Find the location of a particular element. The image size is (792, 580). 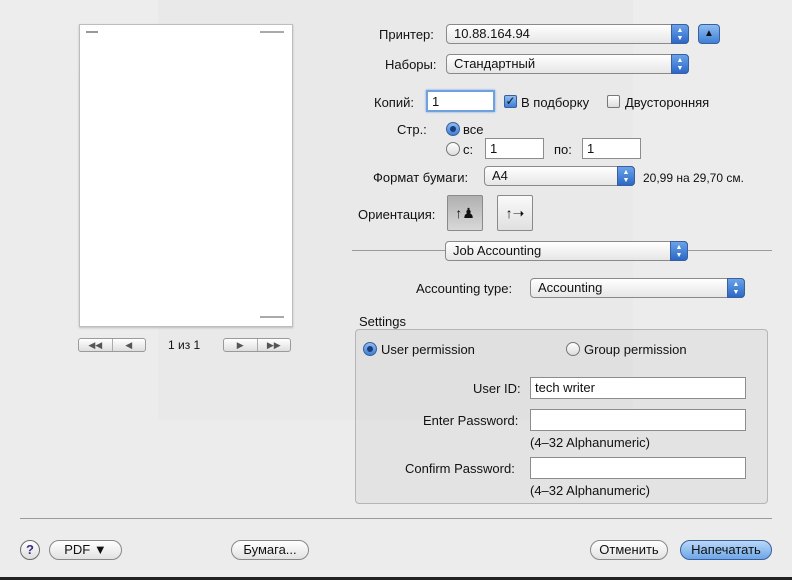

duplex-checkbox is located at coordinates (613, 101).